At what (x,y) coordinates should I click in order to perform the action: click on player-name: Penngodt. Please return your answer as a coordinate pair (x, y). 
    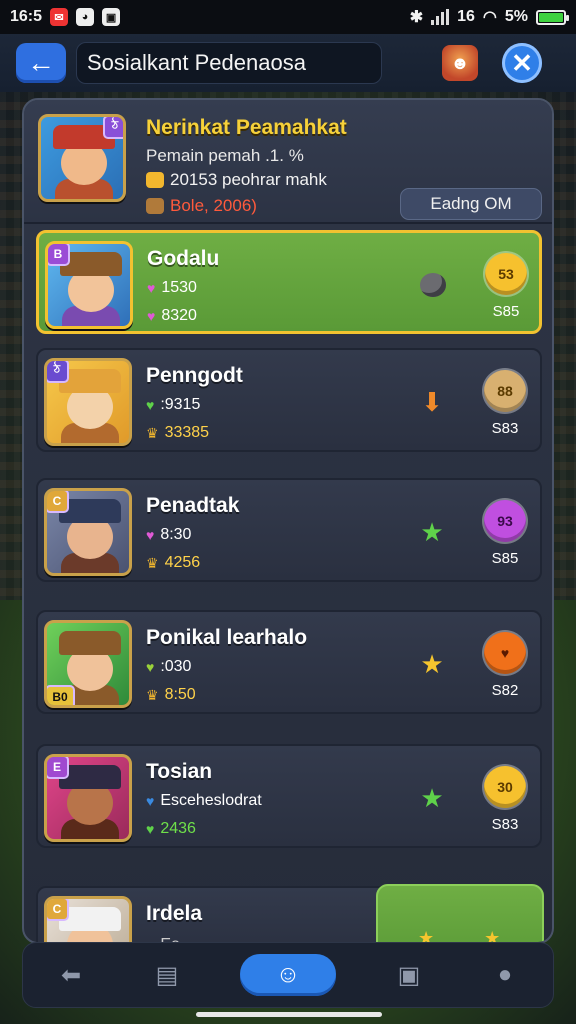
    Looking at the image, I should click on (194, 375).